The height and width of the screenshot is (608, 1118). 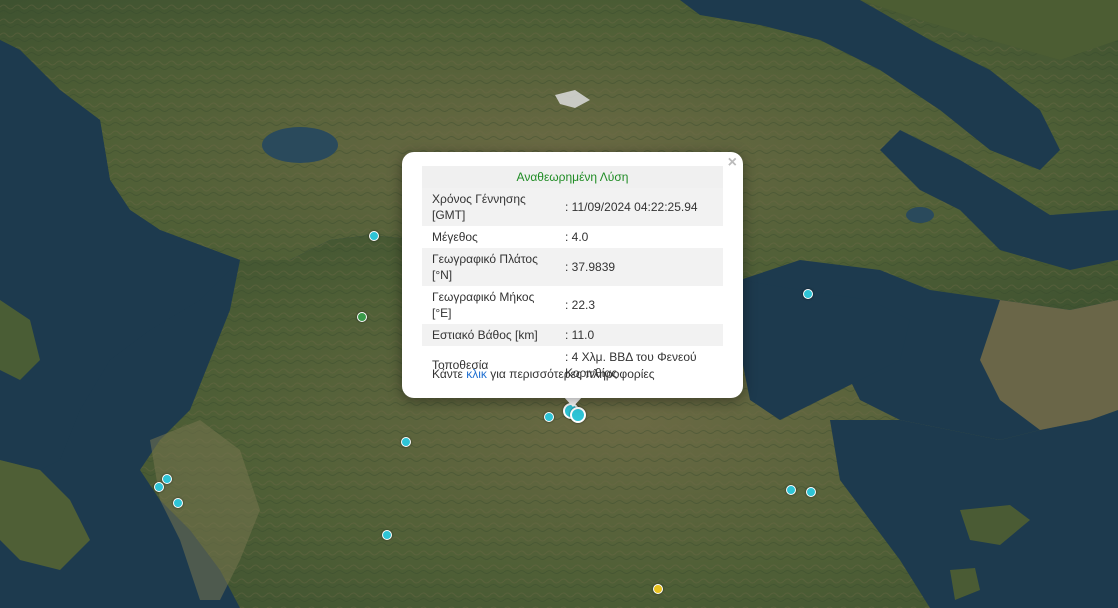 I want to click on footer-prefix: Κάντε, so click(x=449, y=374).